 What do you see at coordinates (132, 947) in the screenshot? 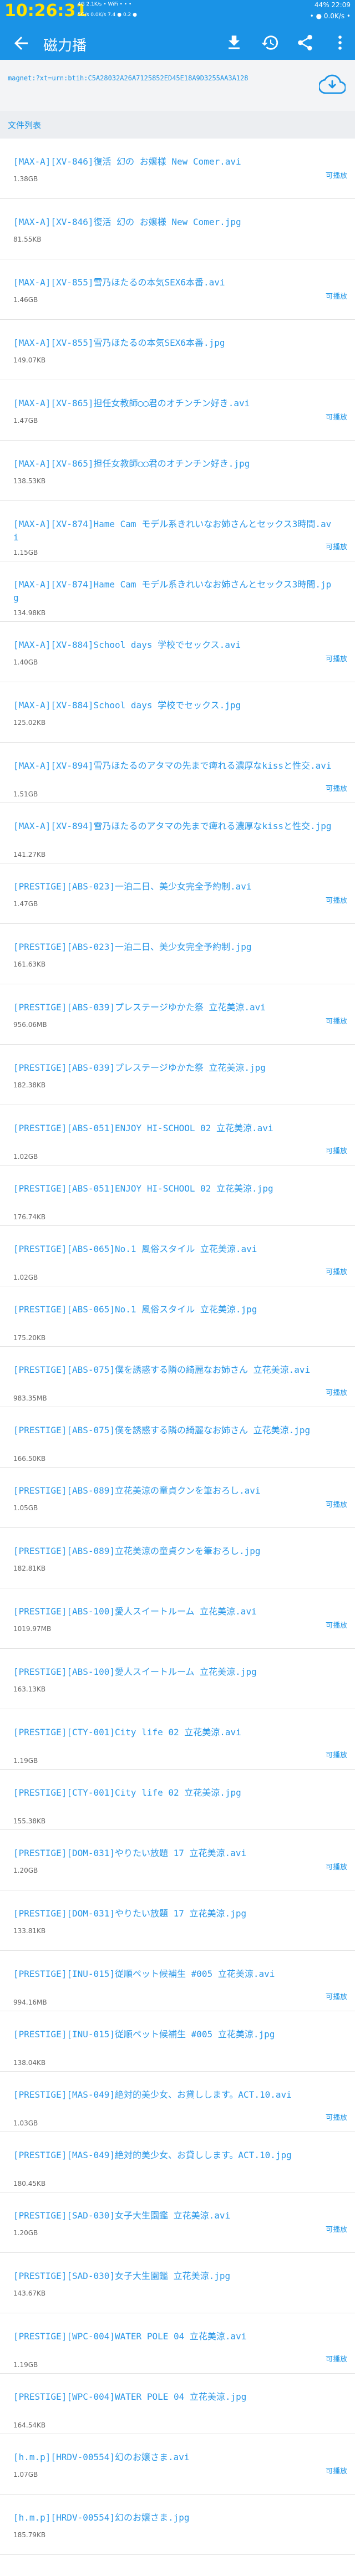
I see `file-name: [PRESTIGE][ABS-023]一泊二日、美少女完全予約制.jpg` at bounding box center [132, 947].